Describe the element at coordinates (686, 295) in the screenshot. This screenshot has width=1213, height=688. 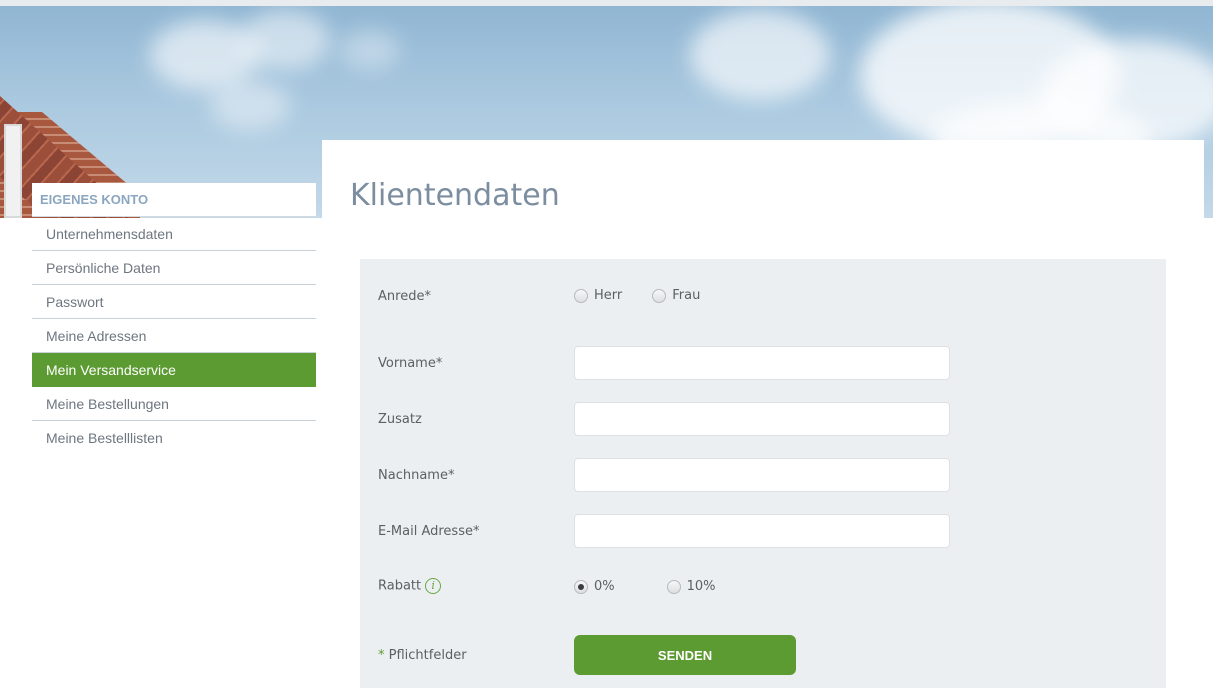
I see `salutation-frau-label: Frau` at that location.